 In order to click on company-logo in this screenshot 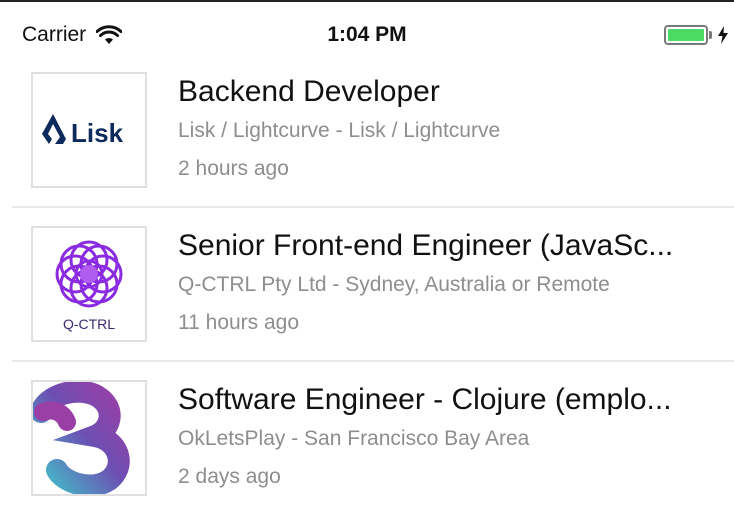, I will do `click(89, 438)`.